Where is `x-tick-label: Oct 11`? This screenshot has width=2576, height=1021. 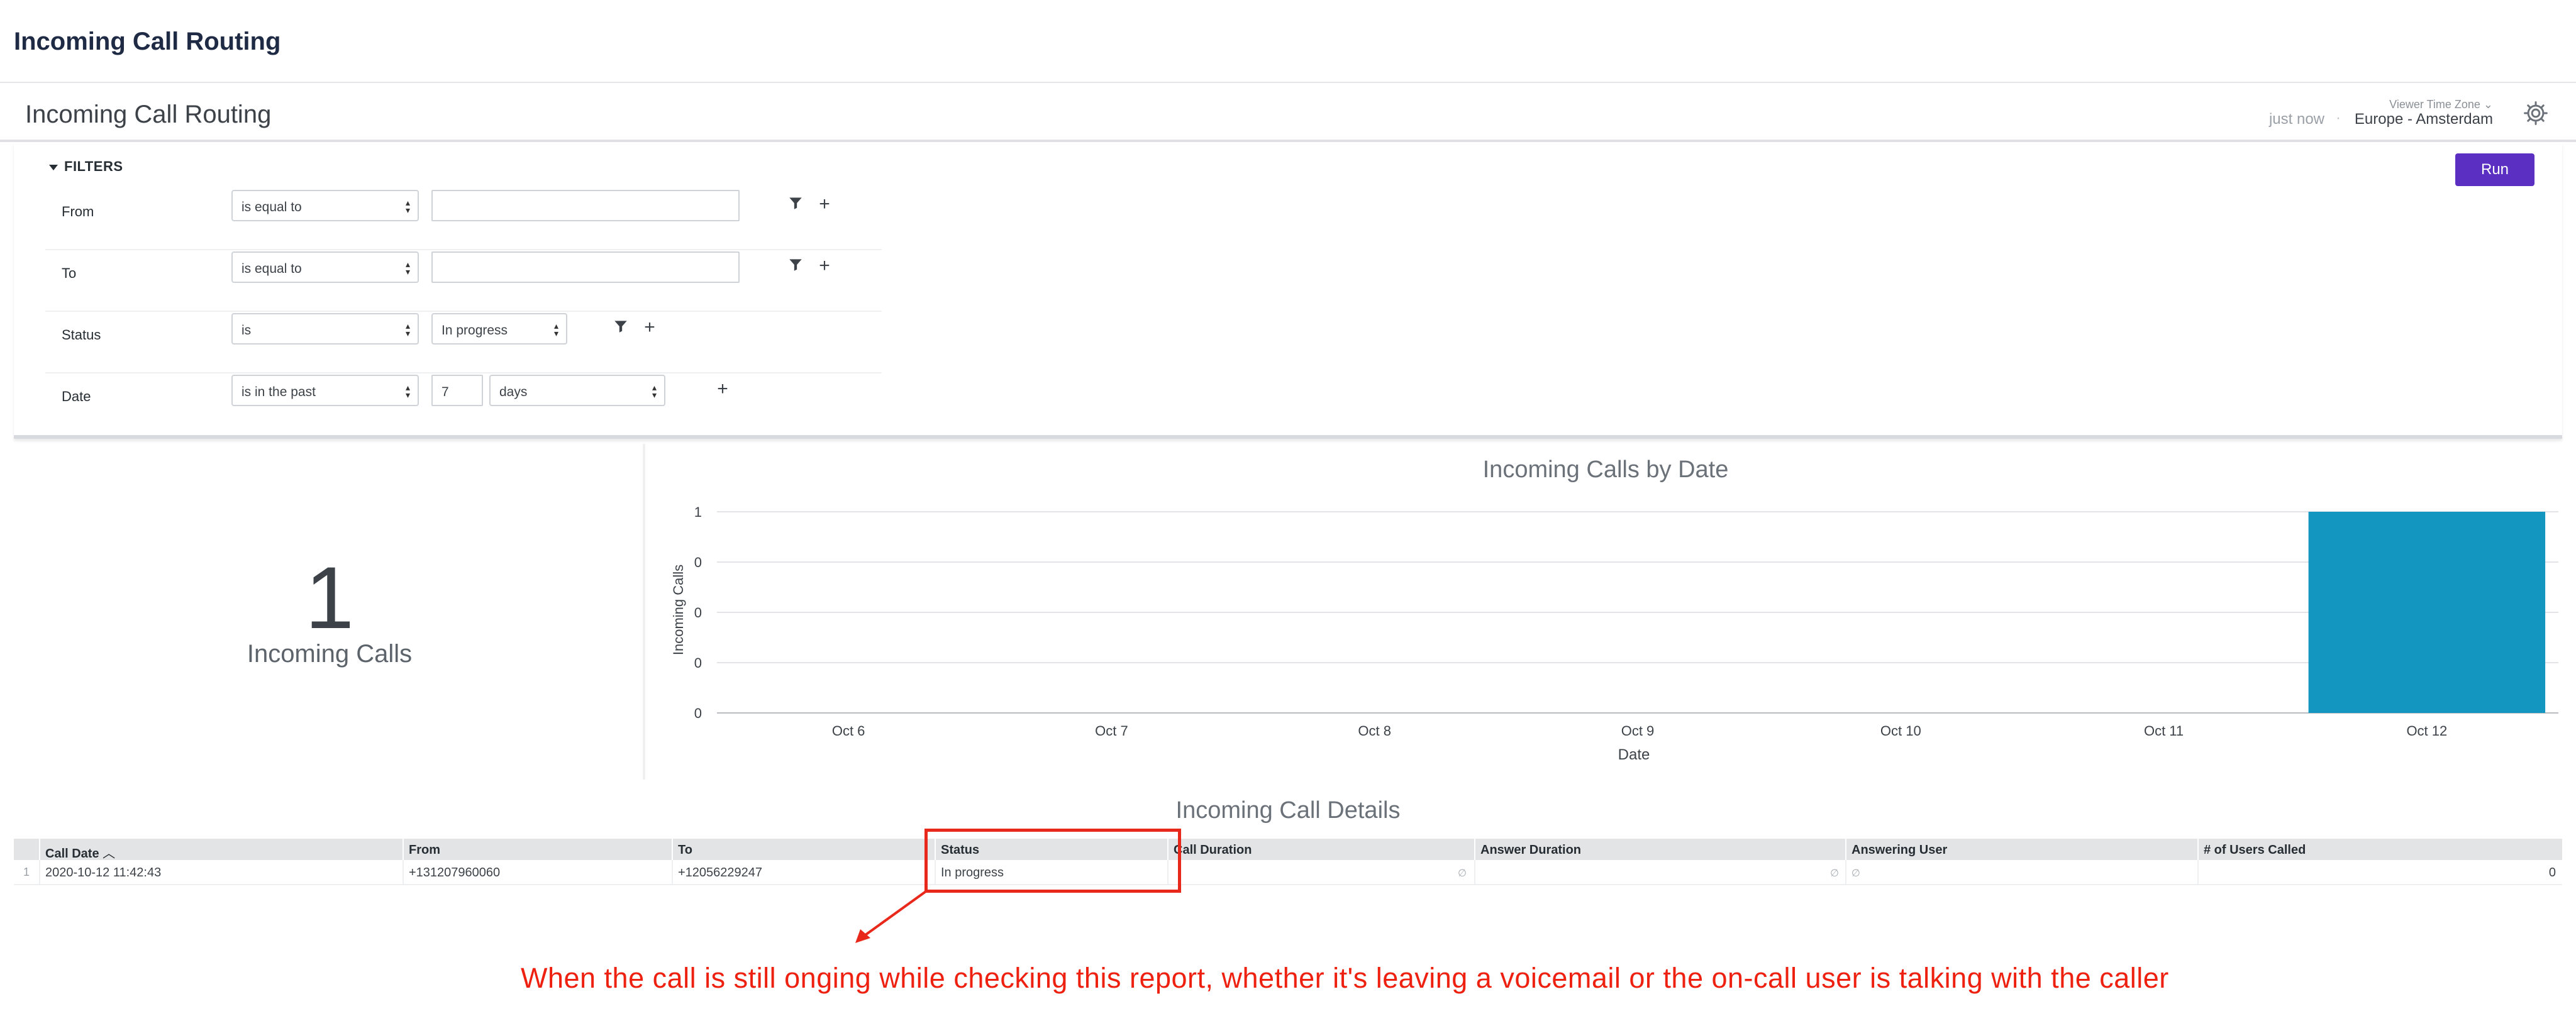 x-tick-label: Oct 11 is located at coordinates (2164, 731).